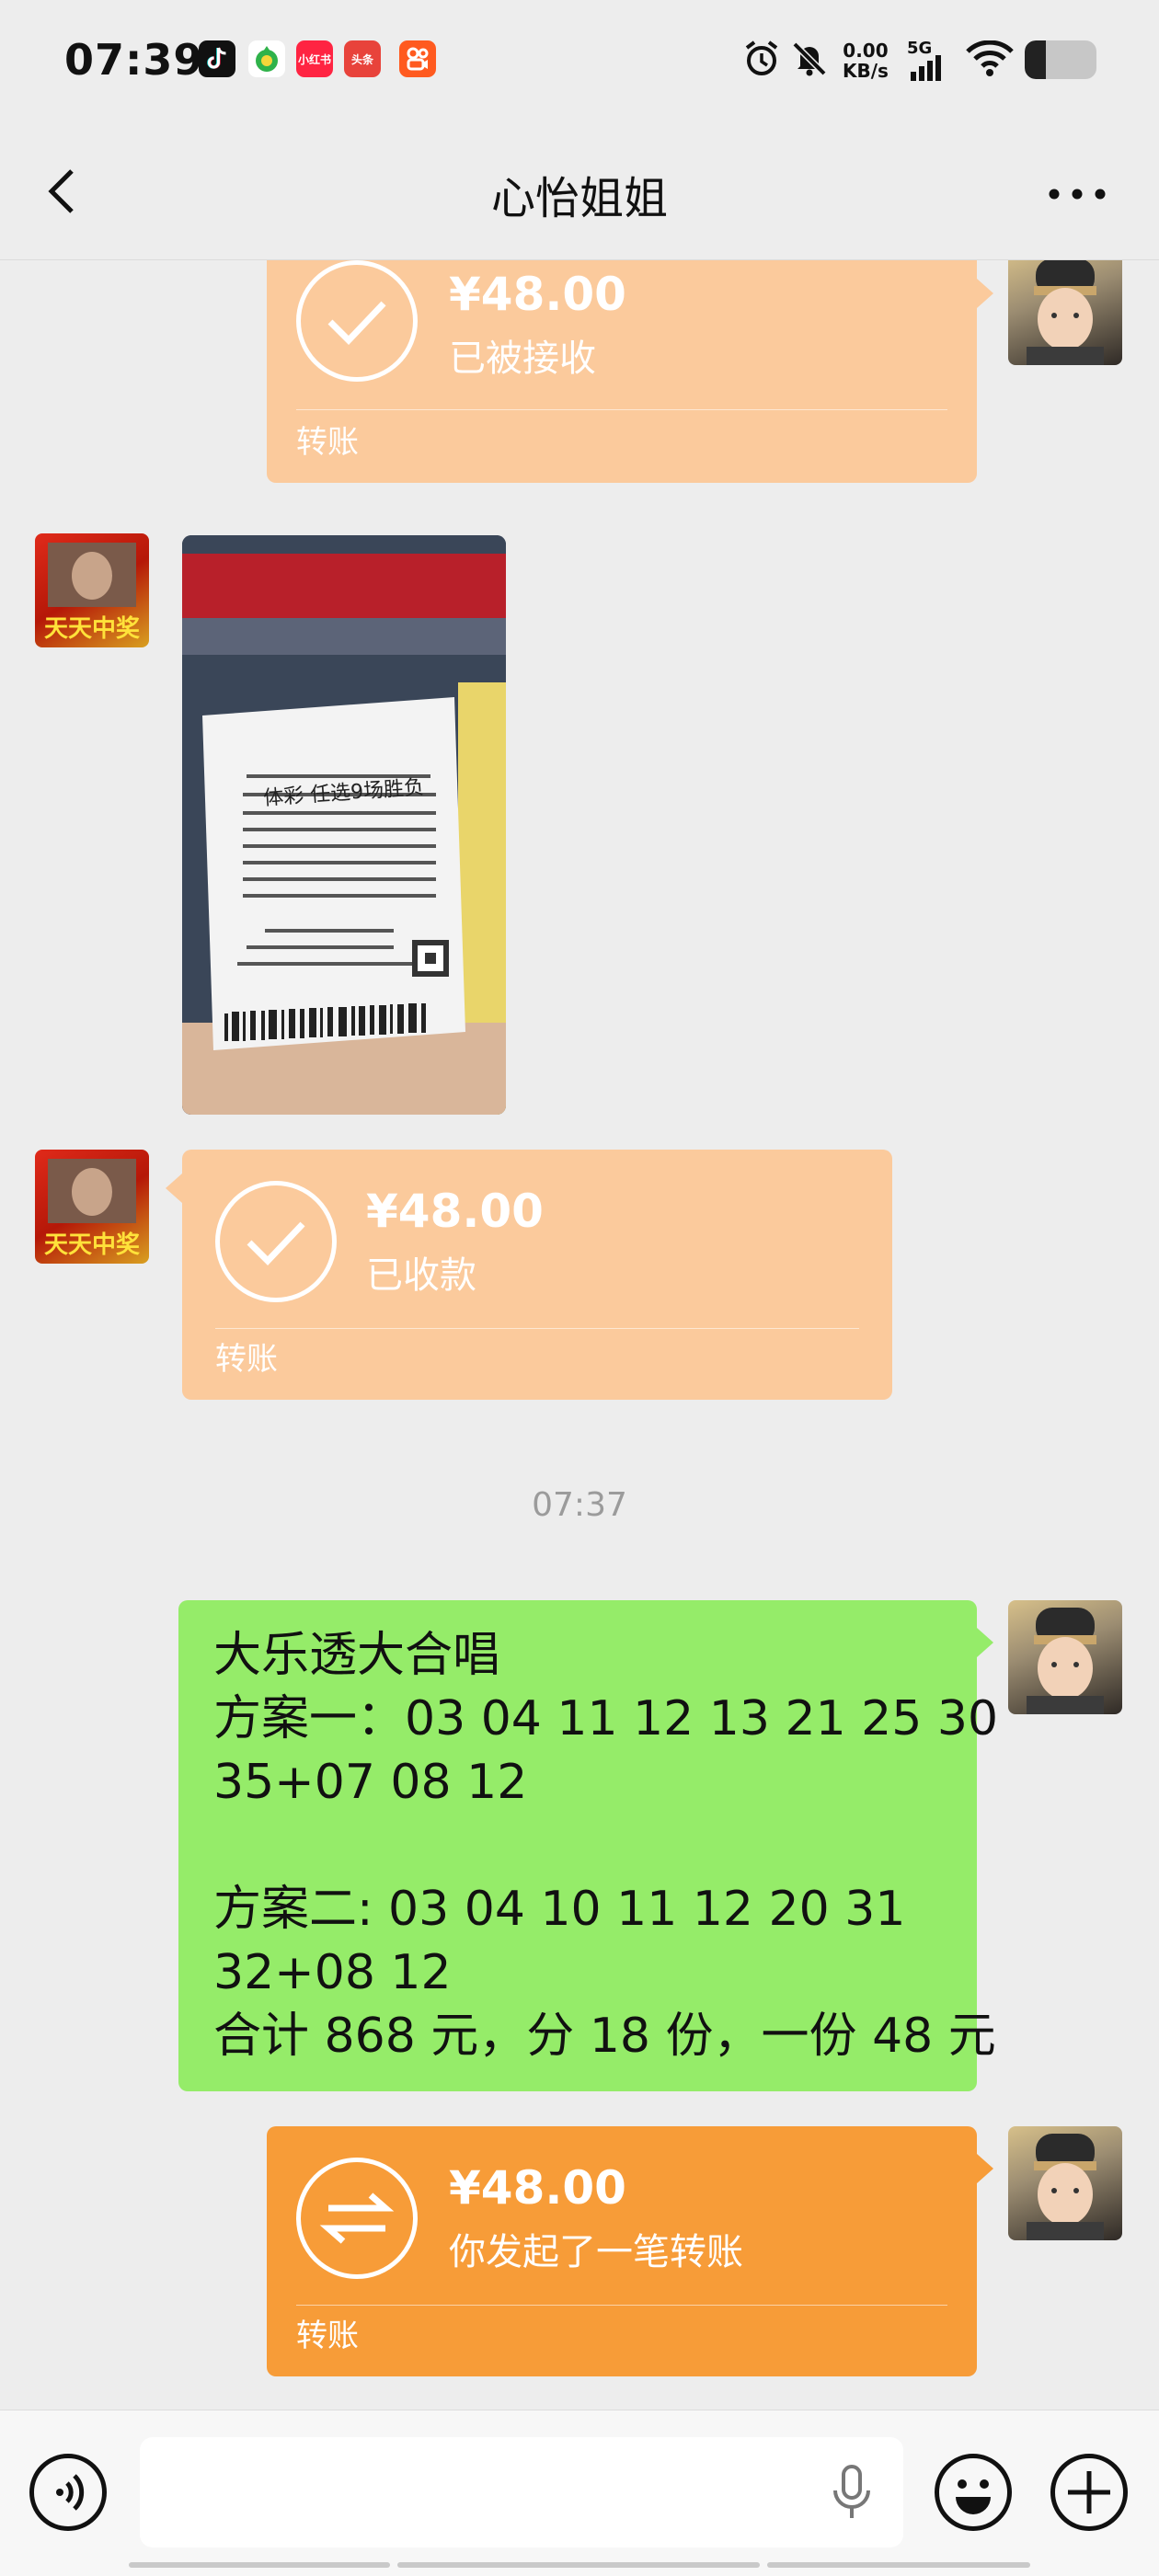 The image size is (1159, 2576). I want to click on voice-icon, so click(70, 2492).